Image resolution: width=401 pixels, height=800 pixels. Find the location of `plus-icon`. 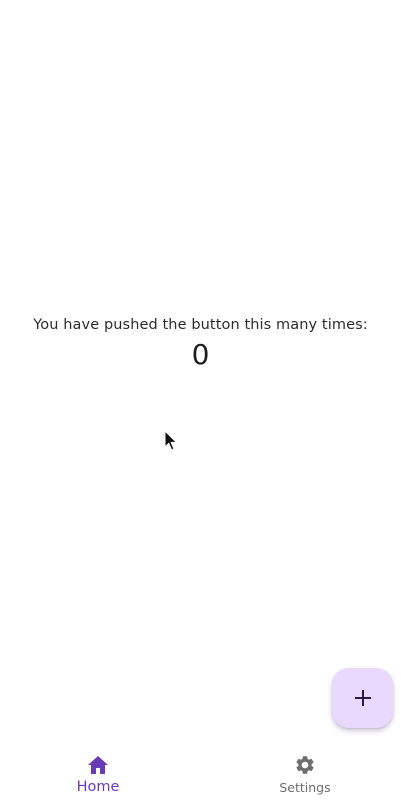

plus-icon is located at coordinates (363, 698).